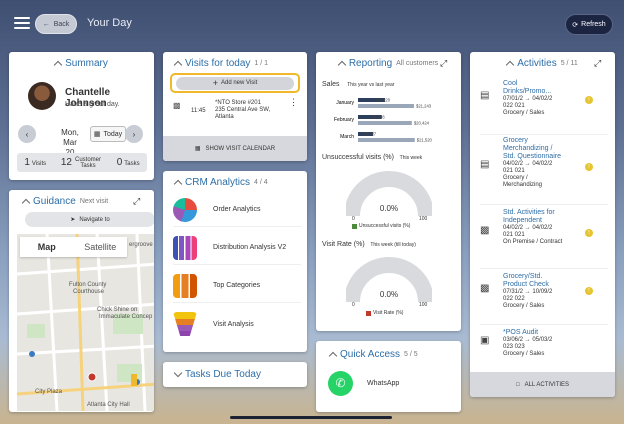 The width and height of the screenshot is (624, 424). I want to click on visit-store-name: *NTO Store #201, so click(238, 103).